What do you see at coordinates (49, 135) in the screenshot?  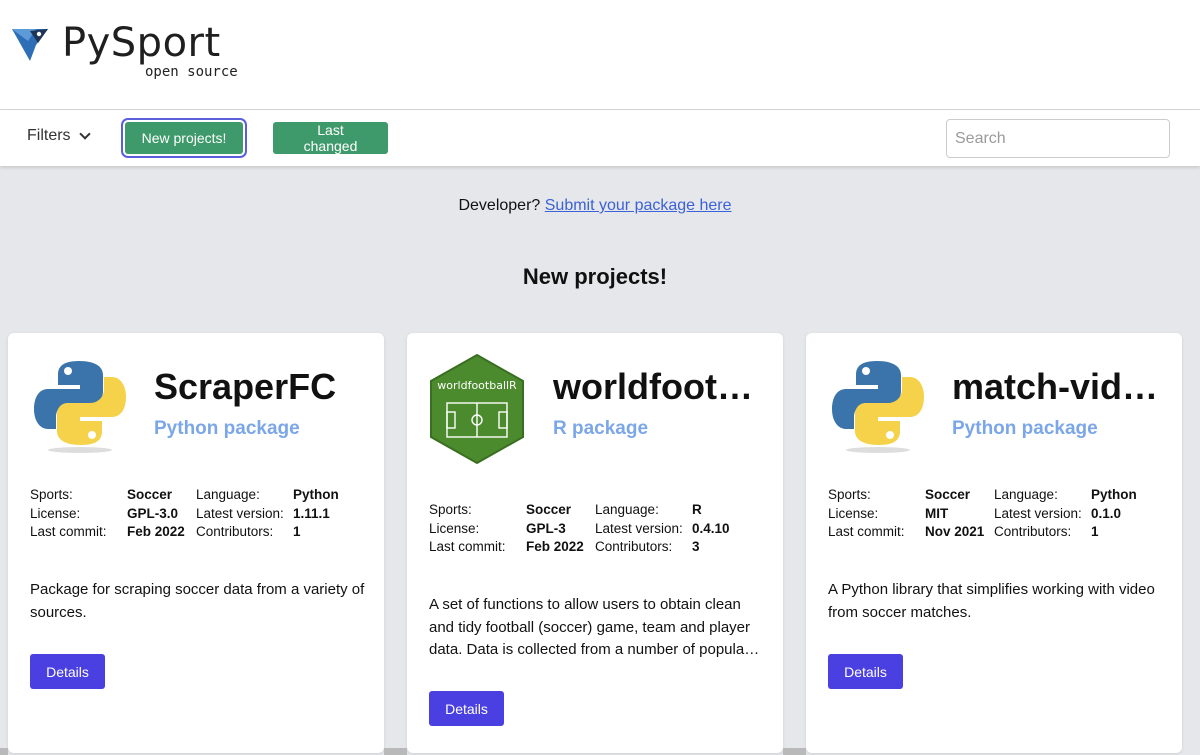 I see `filters-label: Filters` at bounding box center [49, 135].